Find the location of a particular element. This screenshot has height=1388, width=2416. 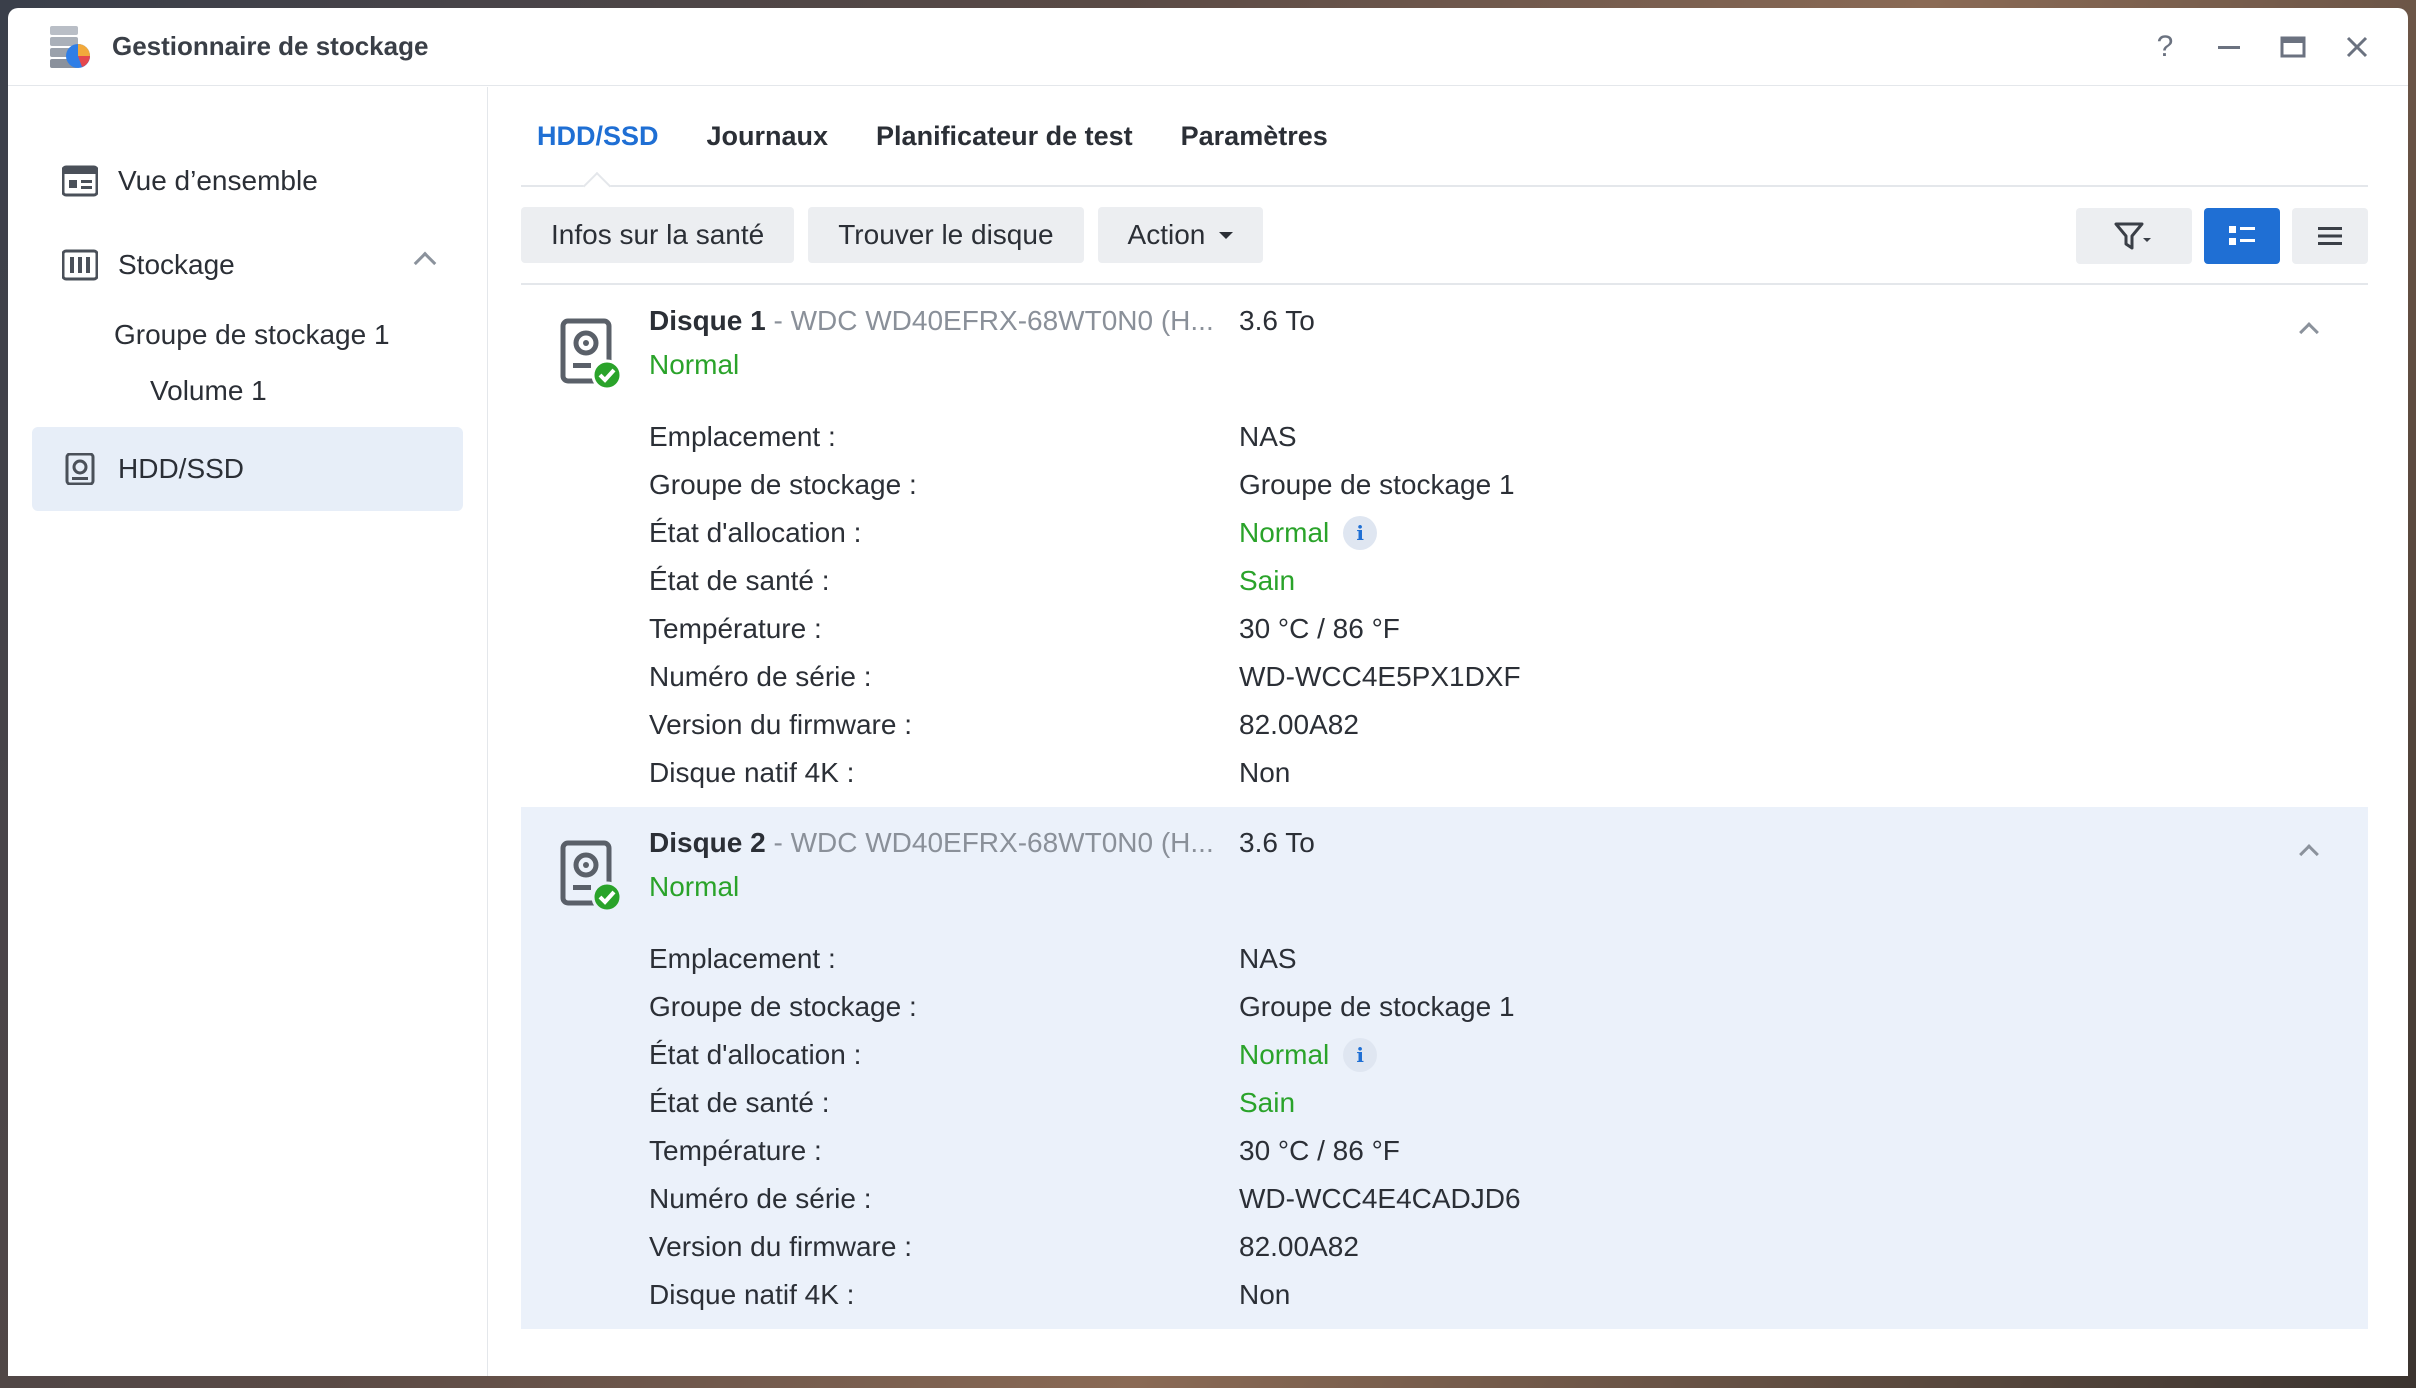

view-controls is located at coordinates (2222, 236).